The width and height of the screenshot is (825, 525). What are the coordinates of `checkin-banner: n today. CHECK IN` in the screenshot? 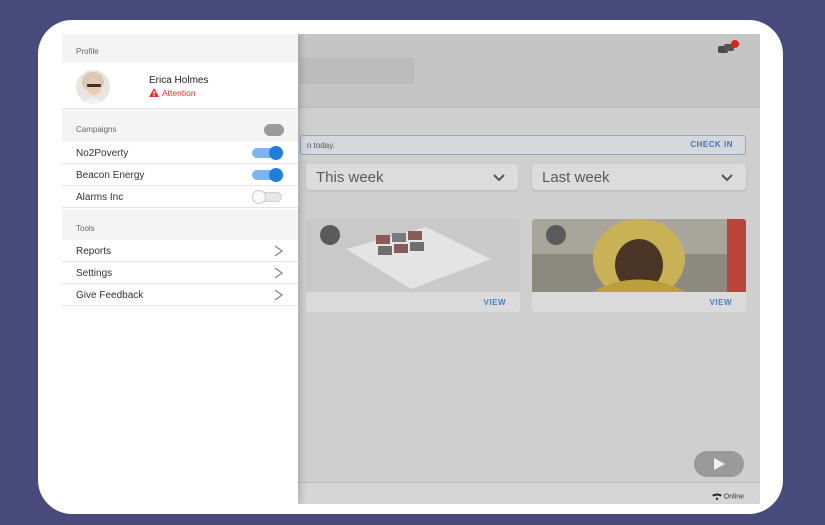 It's located at (523, 145).